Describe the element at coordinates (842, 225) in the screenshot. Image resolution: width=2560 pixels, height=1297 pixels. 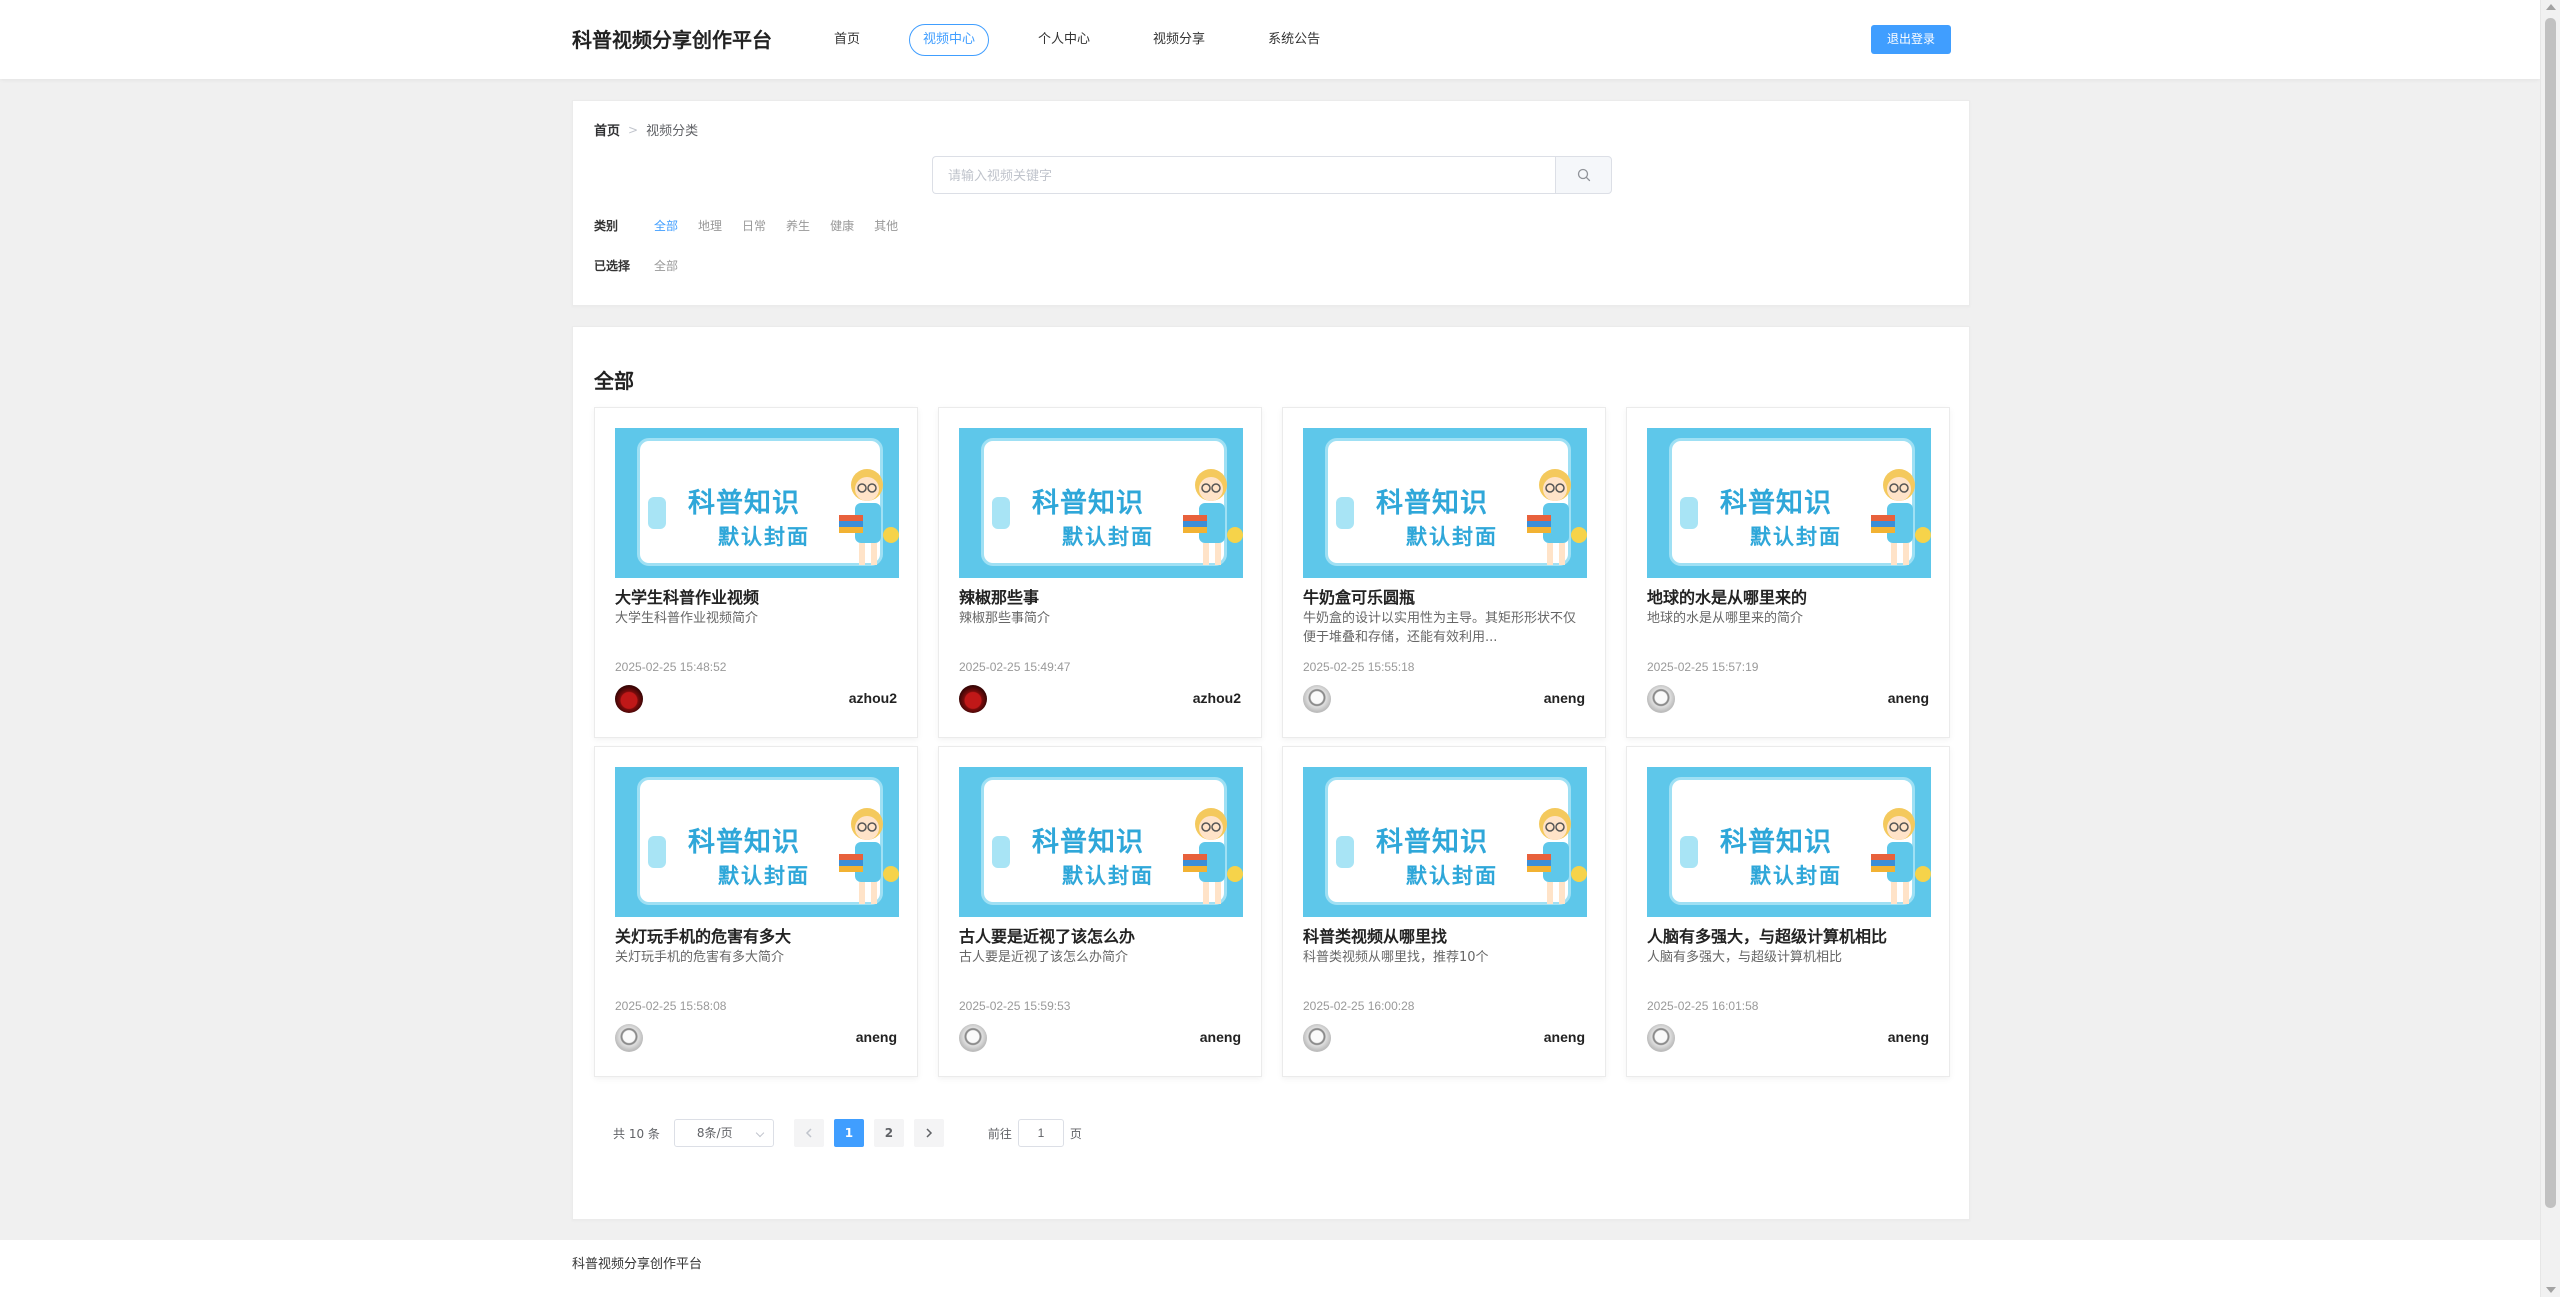
I see `category-option-health: 健康` at that location.